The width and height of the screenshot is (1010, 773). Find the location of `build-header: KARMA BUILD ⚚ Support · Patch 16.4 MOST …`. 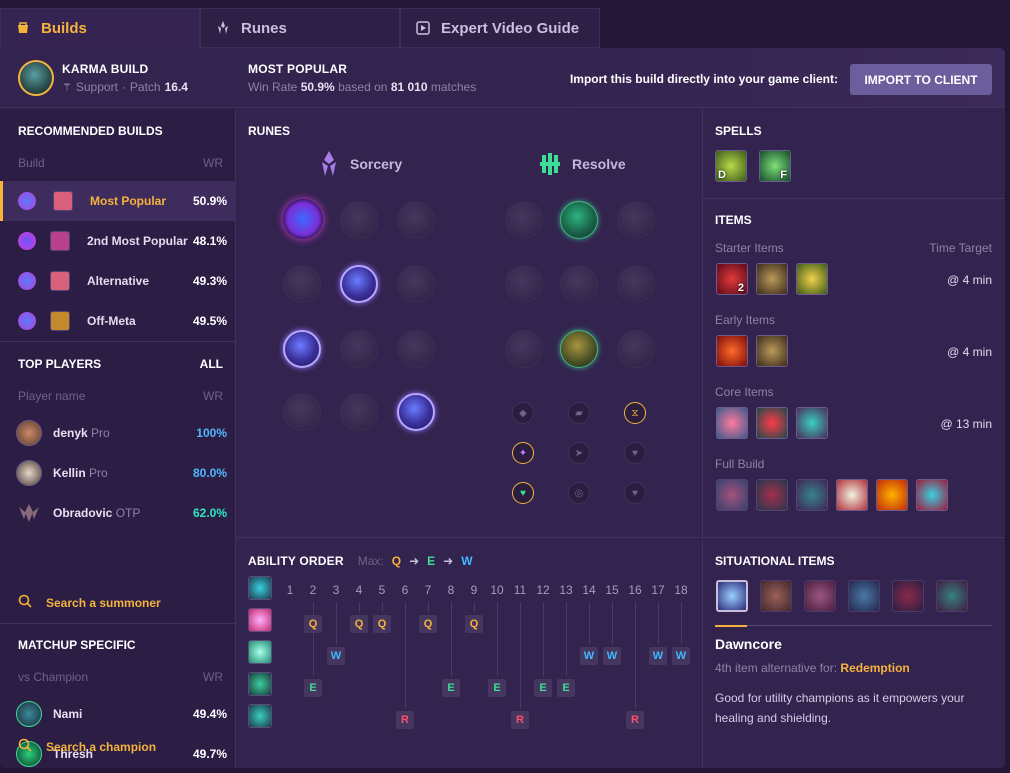

build-header: KARMA BUILD ⚚ Support · Patch 16.4 MOST … is located at coordinates (502, 78).